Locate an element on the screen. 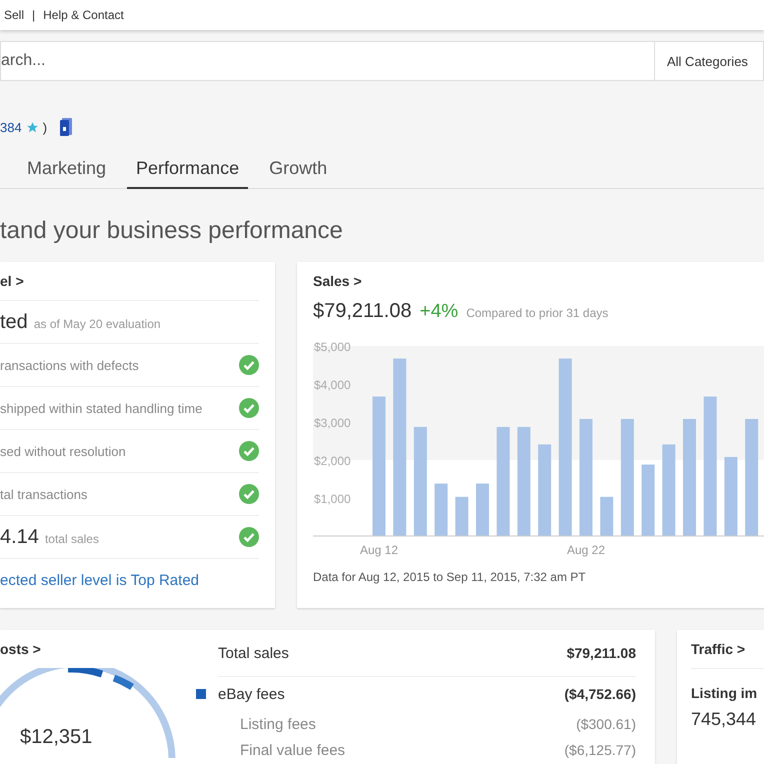  badge-icon is located at coordinates (66, 127).